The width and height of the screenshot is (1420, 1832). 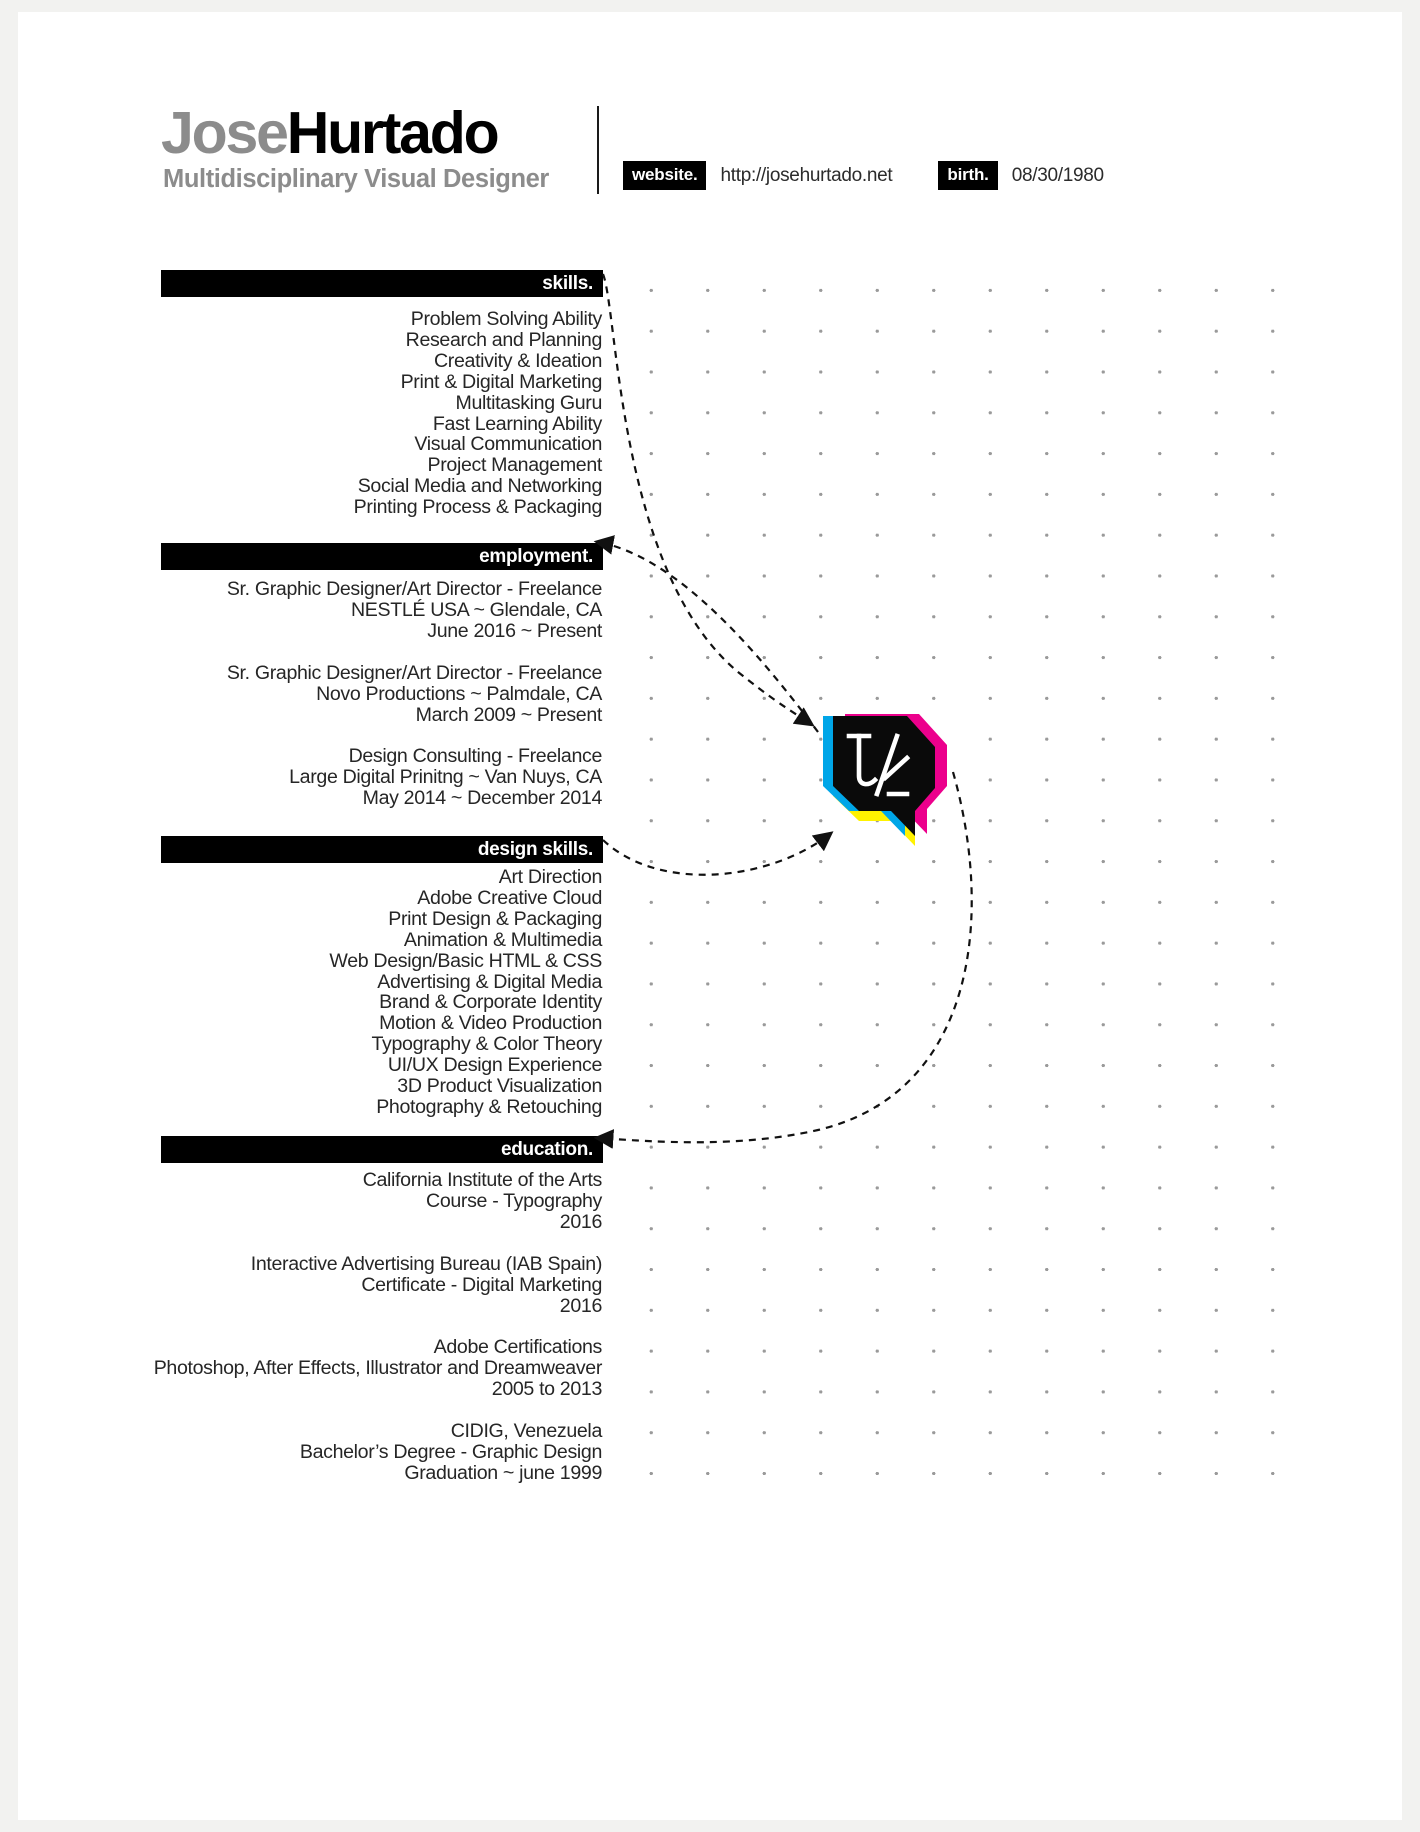 I want to click on last-name: Hurtado, so click(x=393, y=133).